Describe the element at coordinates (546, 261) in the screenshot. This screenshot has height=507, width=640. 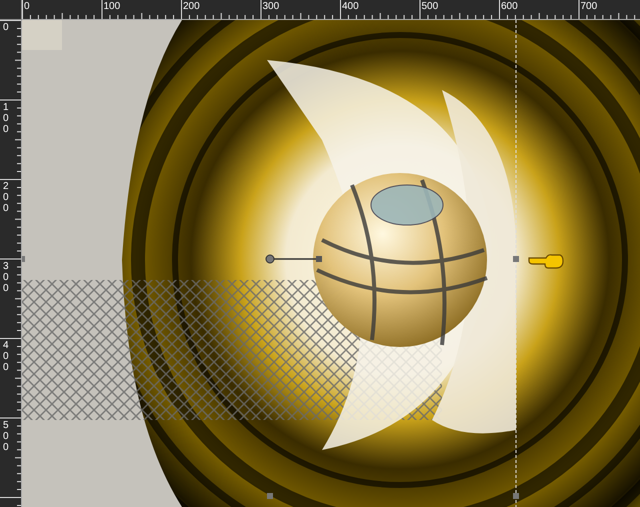
I see `pointing-hand-icon` at that location.